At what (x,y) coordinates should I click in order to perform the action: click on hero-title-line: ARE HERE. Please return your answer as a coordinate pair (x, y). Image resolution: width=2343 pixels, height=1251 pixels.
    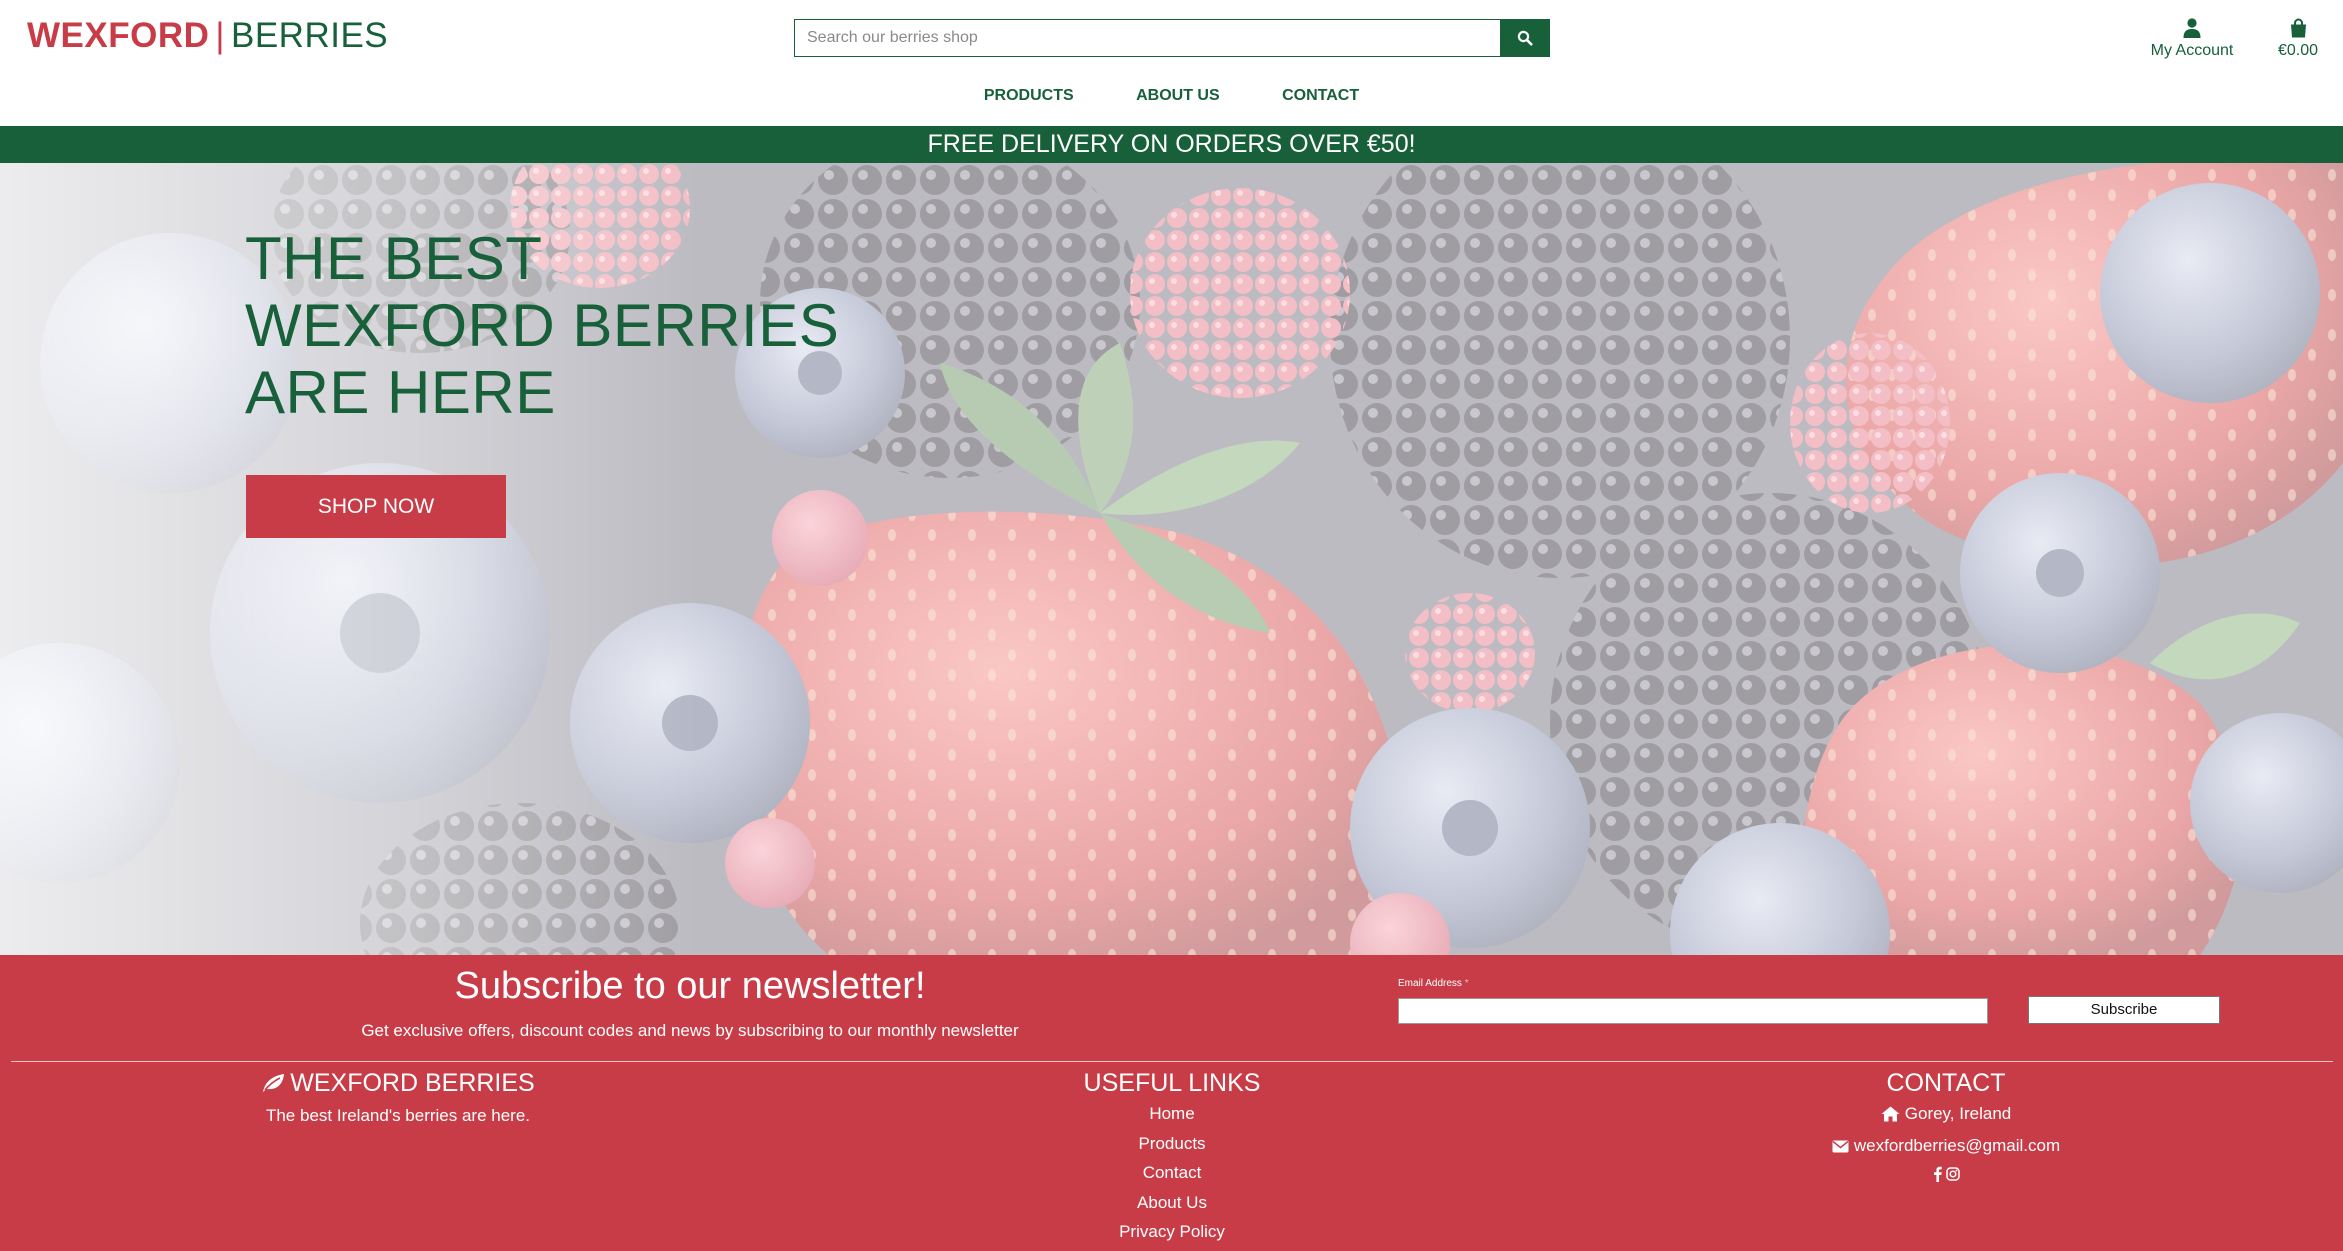
    Looking at the image, I should click on (400, 392).